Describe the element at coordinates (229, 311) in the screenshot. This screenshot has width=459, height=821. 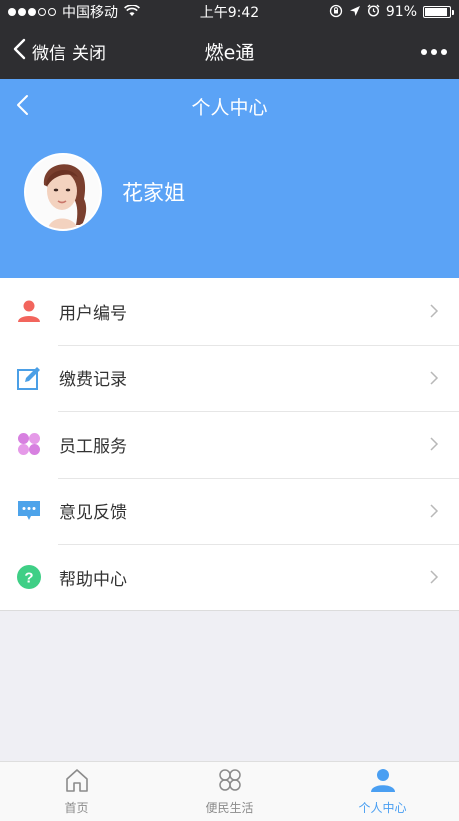
I see `menu-item-user-number: 用户编号` at that location.